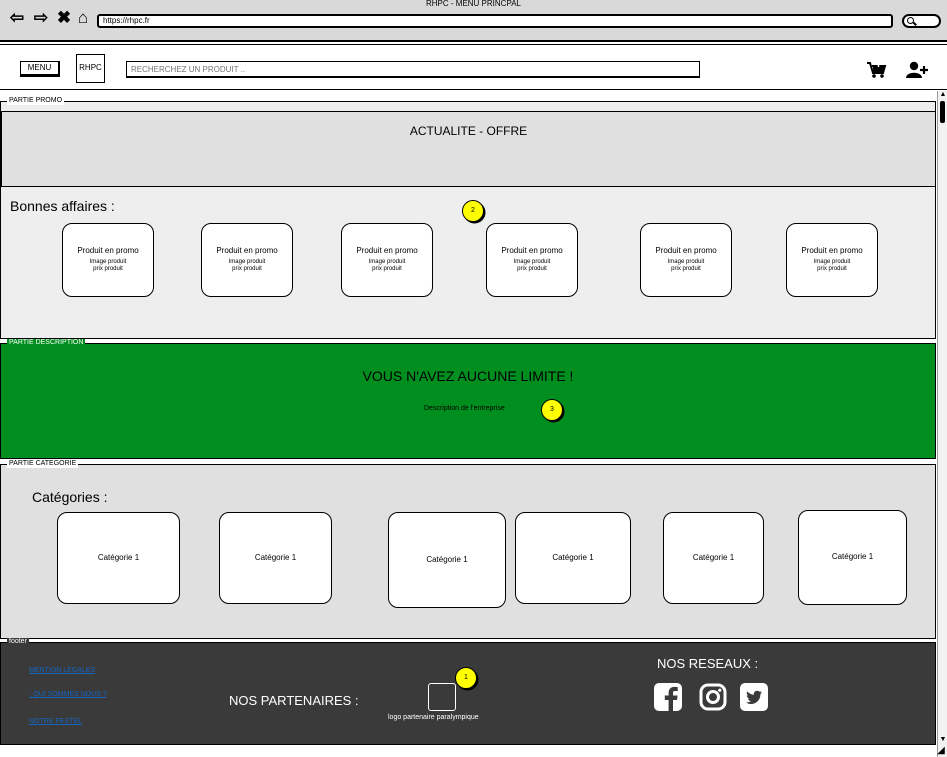 The image size is (947, 757). What do you see at coordinates (413, 69) in the screenshot?
I see `product-search-input` at bounding box center [413, 69].